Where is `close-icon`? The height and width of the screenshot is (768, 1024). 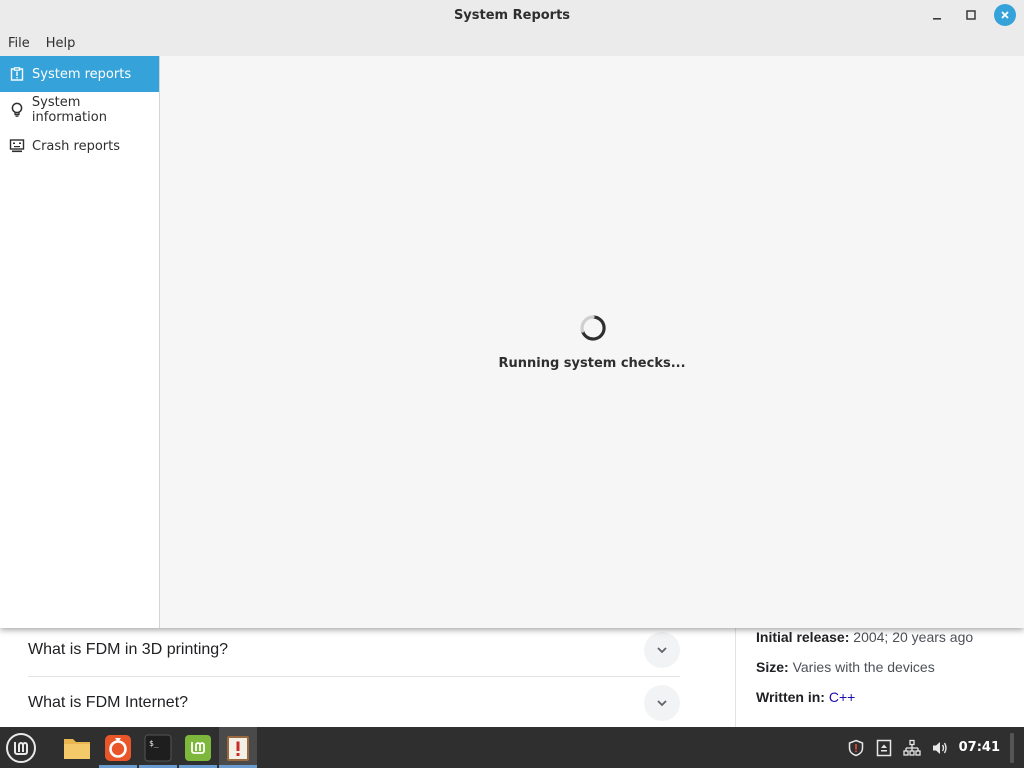
close-icon is located at coordinates (1005, 15).